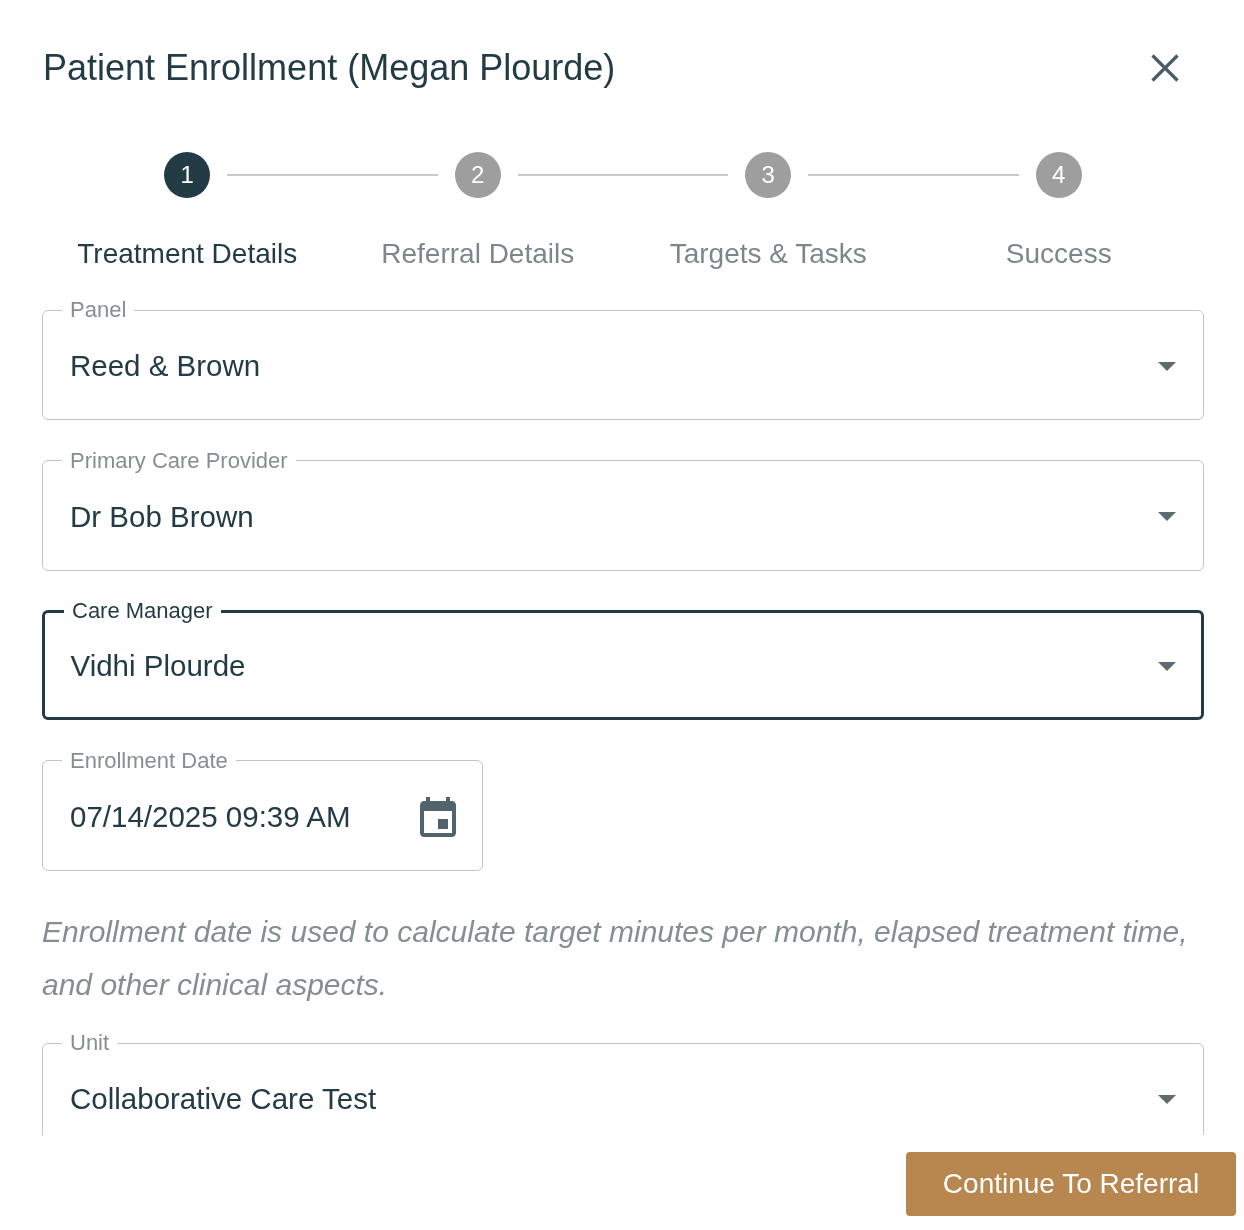 Image resolution: width=1244 pixels, height=1230 pixels. What do you see at coordinates (615, 958) in the screenshot?
I see `helper-text: Enrollment date is used to calculate target minutes per month, elapsed treatment time, and other clinical aspects.` at bounding box center [615, 958].